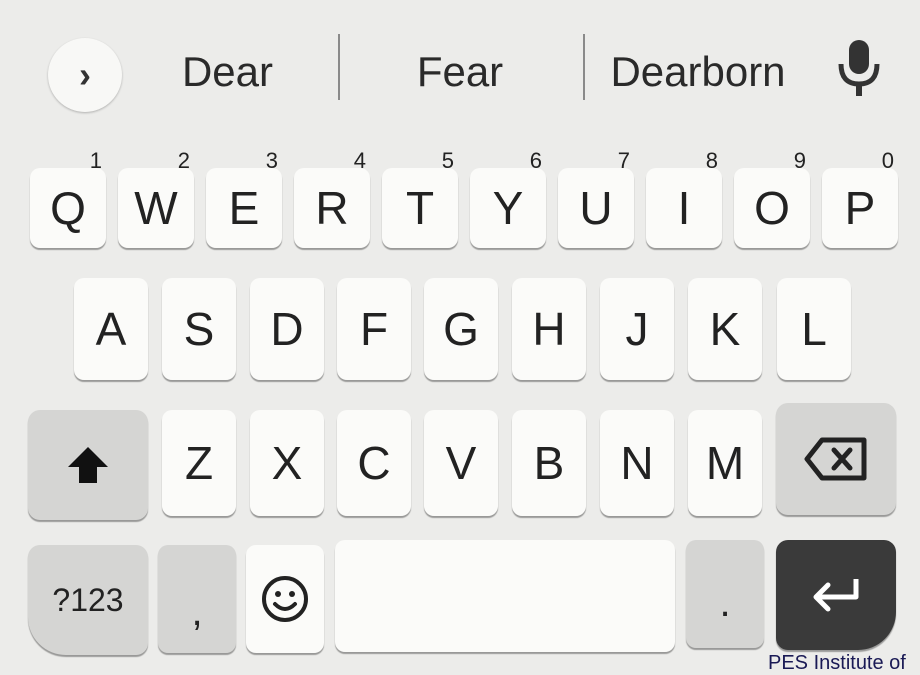  I want to click on chevron-right-icon: ›, so click(85, 74).